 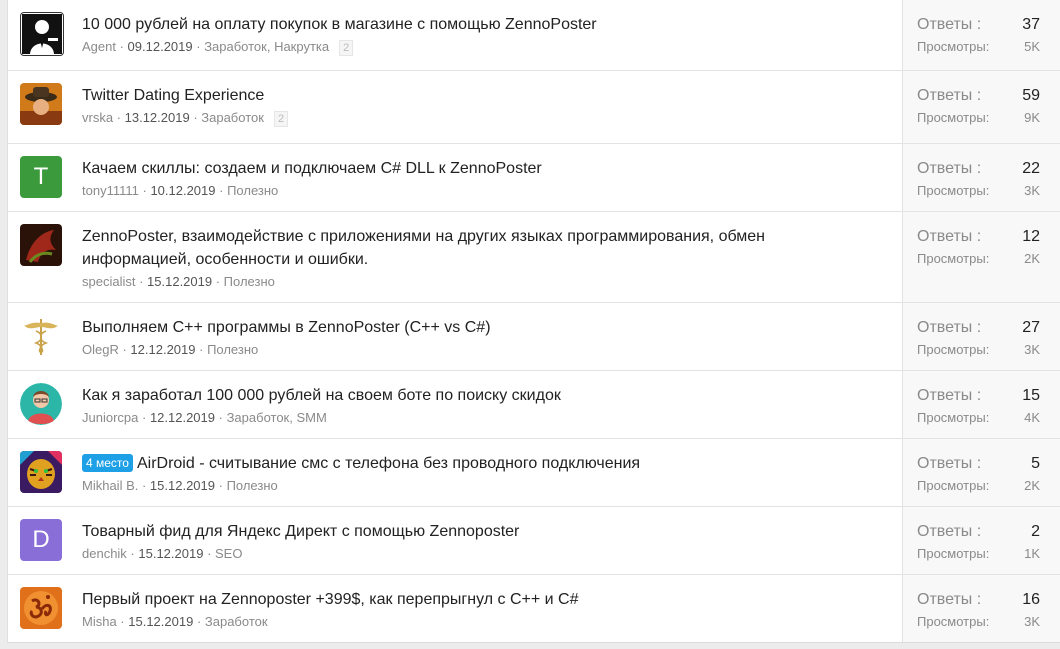 I want to click on person-round-icon, so click(x=41, y=404).